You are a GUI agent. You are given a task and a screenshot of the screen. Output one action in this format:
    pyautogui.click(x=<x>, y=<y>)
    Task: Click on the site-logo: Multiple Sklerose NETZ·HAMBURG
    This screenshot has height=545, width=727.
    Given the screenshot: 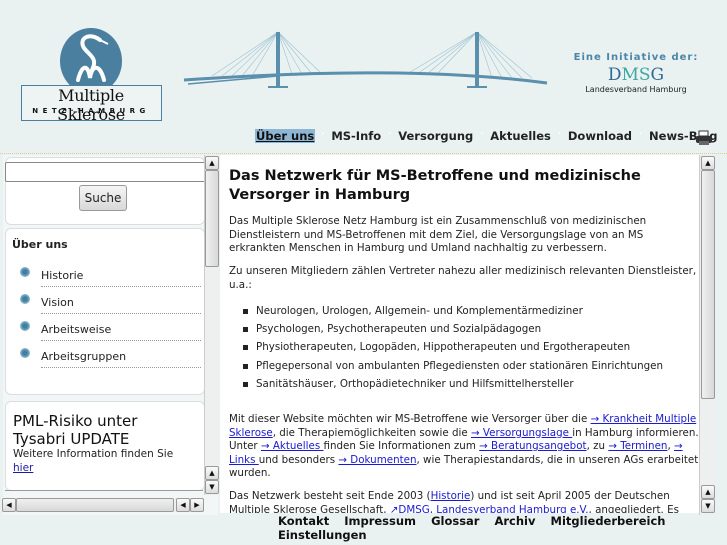 What is the action you would take?
    pyautogui.click(x=91, y=76)
    